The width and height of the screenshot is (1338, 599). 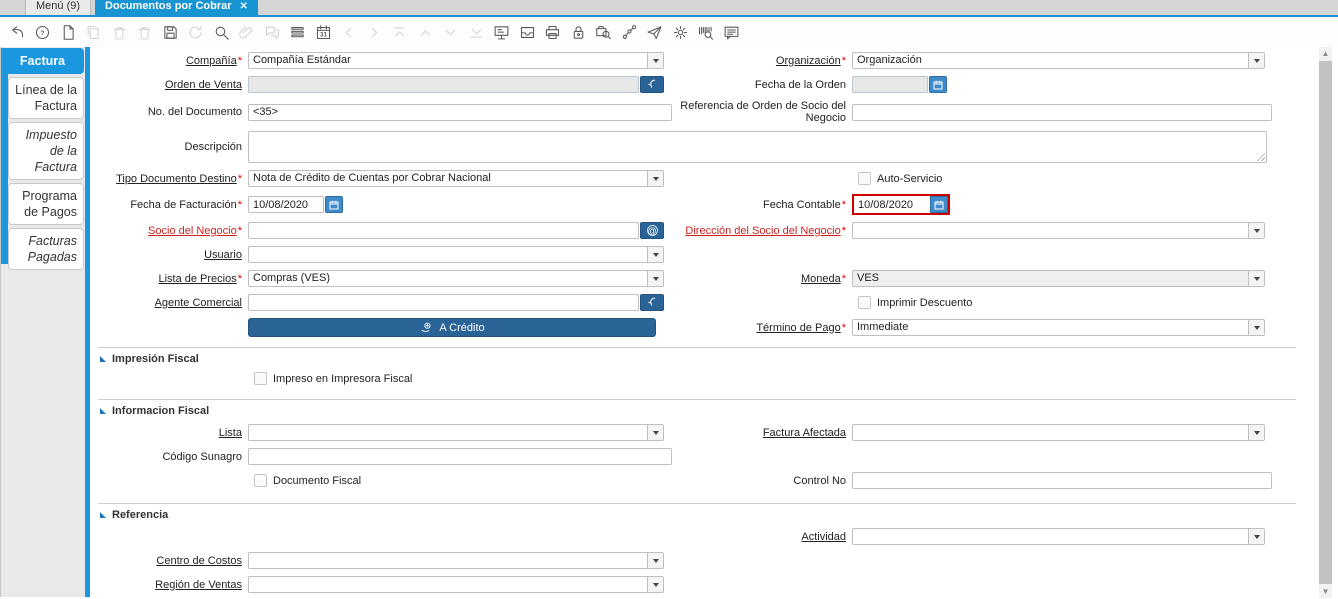 I want to click on direccion-socio-combobox, so click(x=1058, y=230).